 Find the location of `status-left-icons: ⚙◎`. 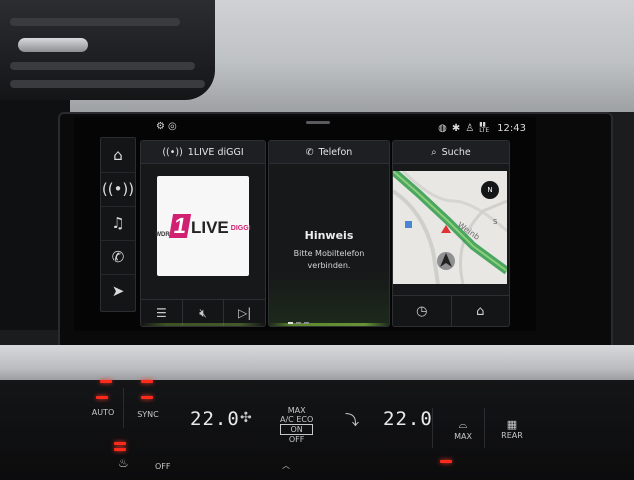

status-left-icons: ⚙◎ is located at coordinates (168, 126).